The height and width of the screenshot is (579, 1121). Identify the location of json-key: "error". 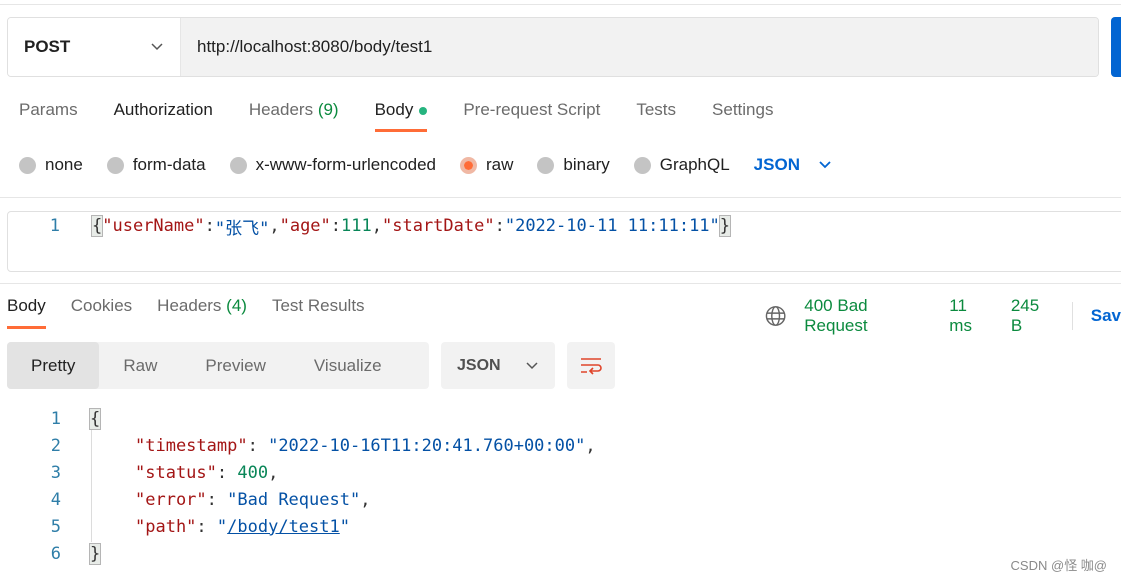
(171, 499).